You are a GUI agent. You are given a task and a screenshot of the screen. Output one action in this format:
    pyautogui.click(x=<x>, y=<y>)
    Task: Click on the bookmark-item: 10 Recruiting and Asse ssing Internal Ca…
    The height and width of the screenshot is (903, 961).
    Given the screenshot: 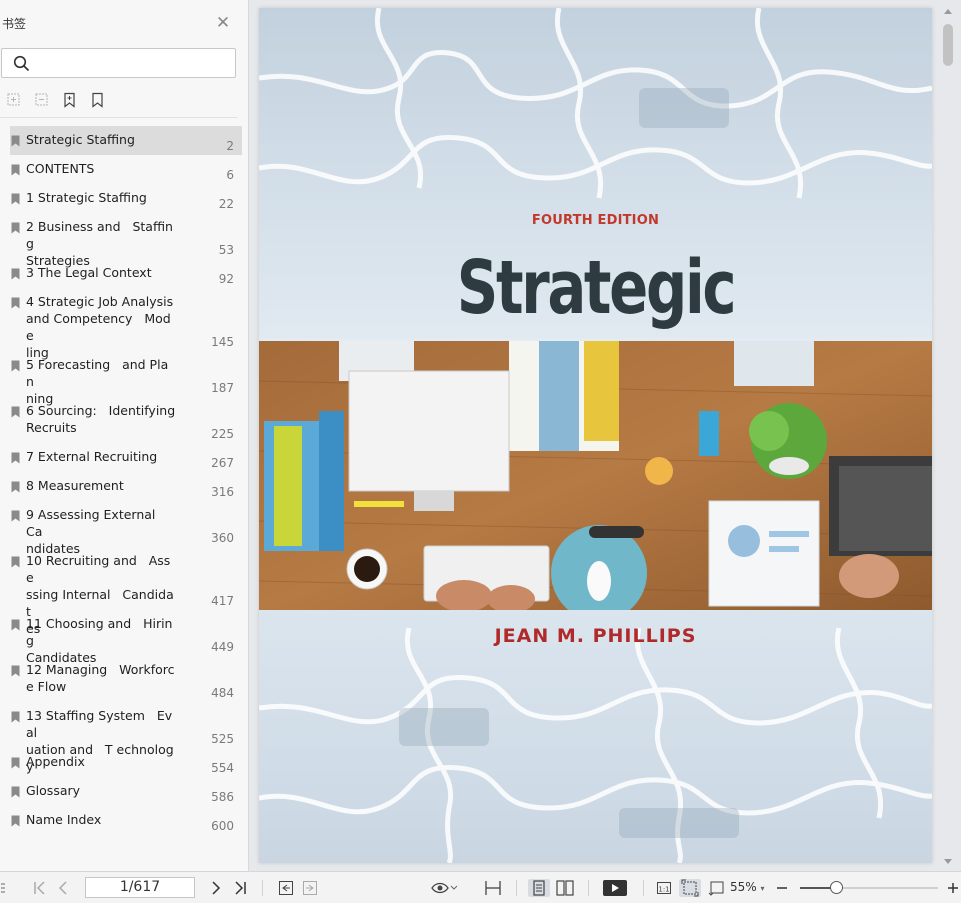 What is the action you would take?
    pyautogui.click(x=126, y=591)
    